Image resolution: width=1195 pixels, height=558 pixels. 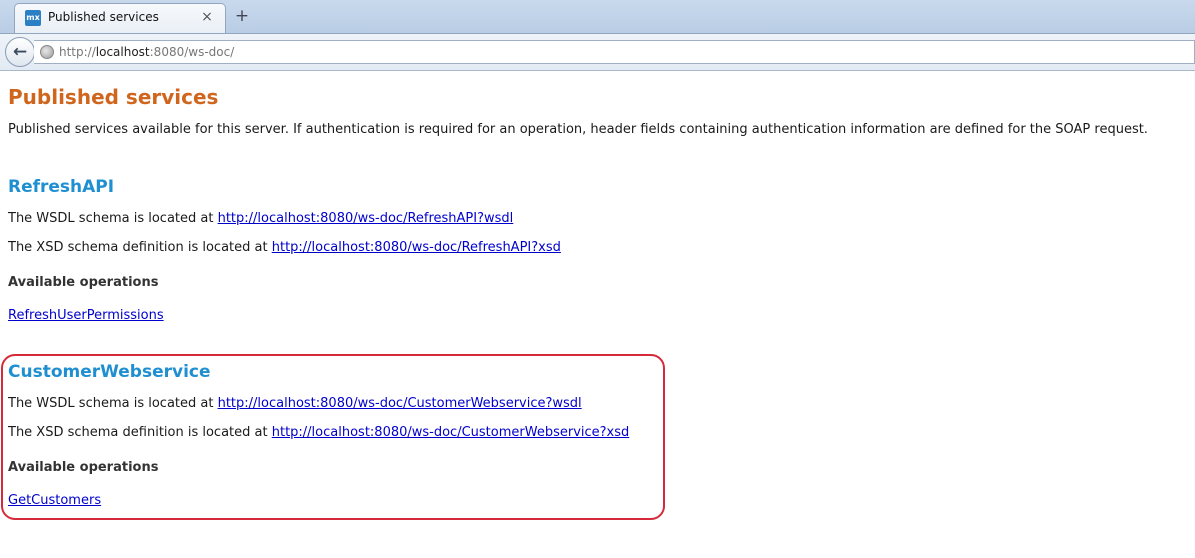 I want to click on address-bar: http://localhost:8080/ws-doc/, so click(x=614, y=52).